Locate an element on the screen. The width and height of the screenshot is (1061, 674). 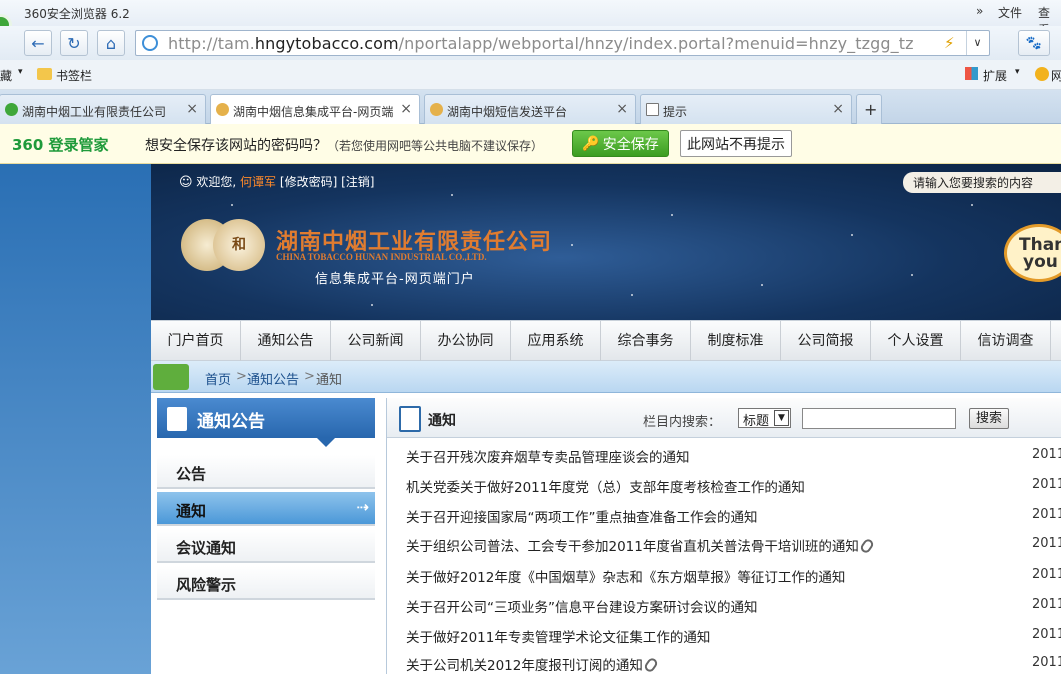
refresh-button: ↻ is located at coordinates (74, 43).